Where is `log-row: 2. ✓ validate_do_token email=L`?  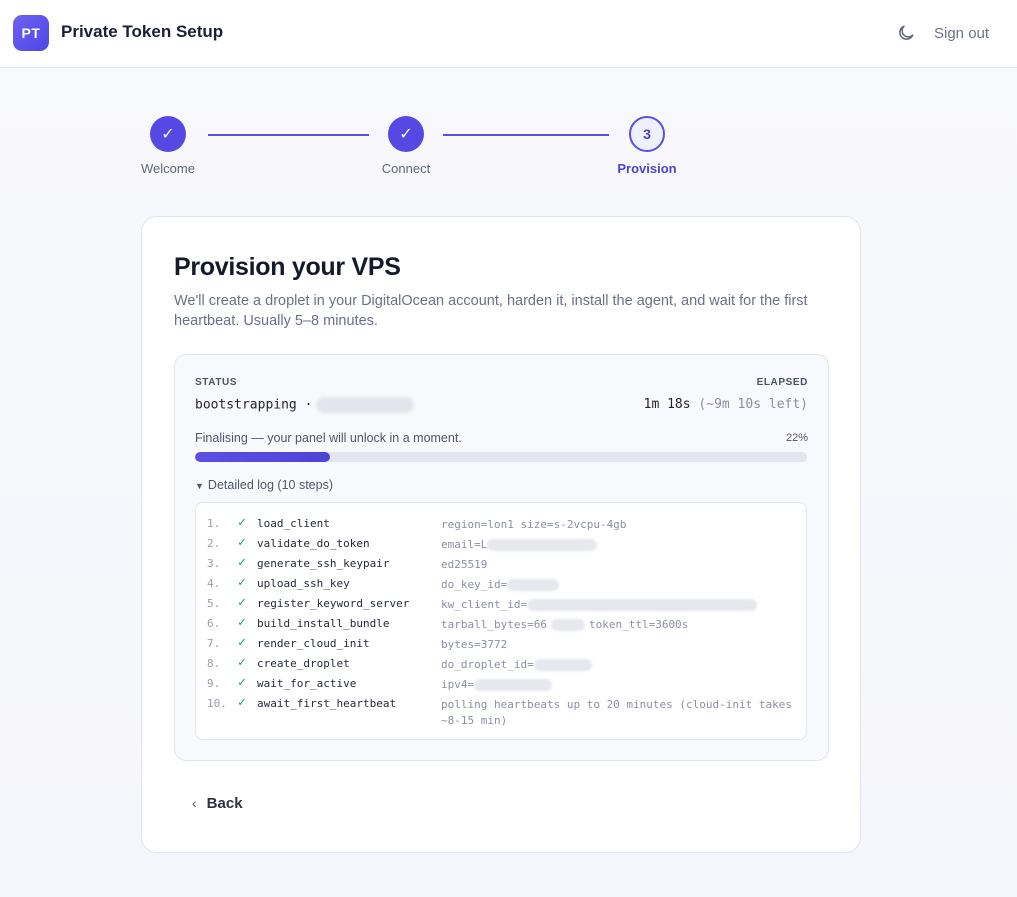 log-row: 2. ✓ validate_do_token email=L is located at coordinates (501, 545).